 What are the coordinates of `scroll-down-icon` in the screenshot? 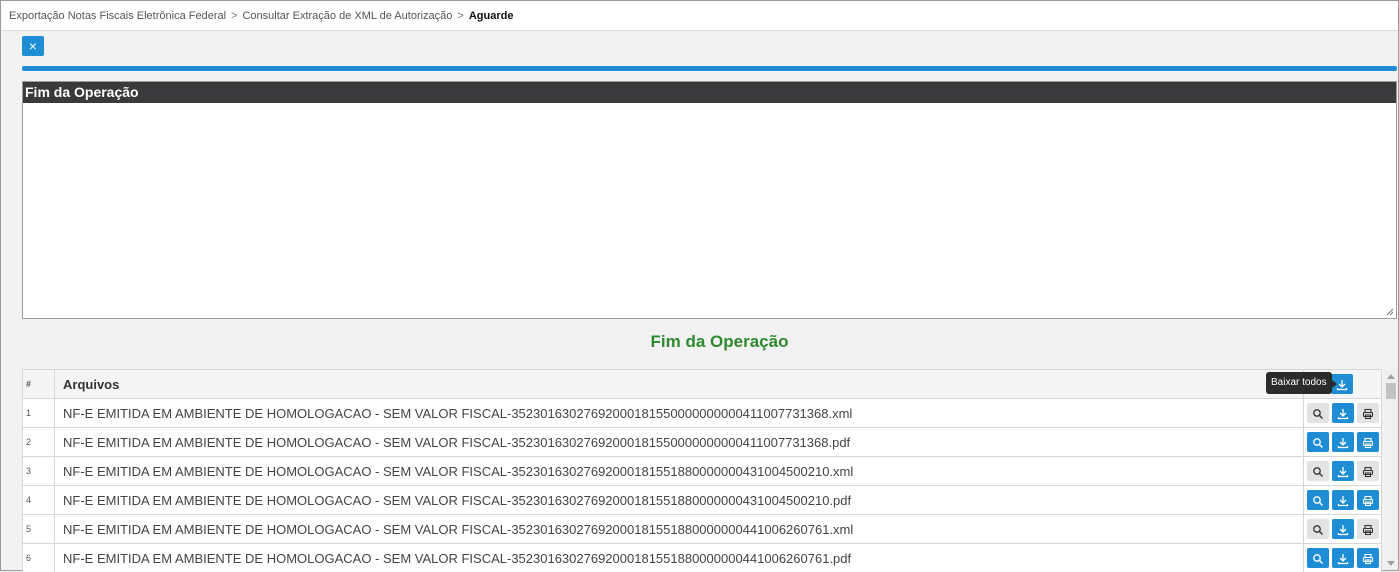 It's located at (1391, 563).